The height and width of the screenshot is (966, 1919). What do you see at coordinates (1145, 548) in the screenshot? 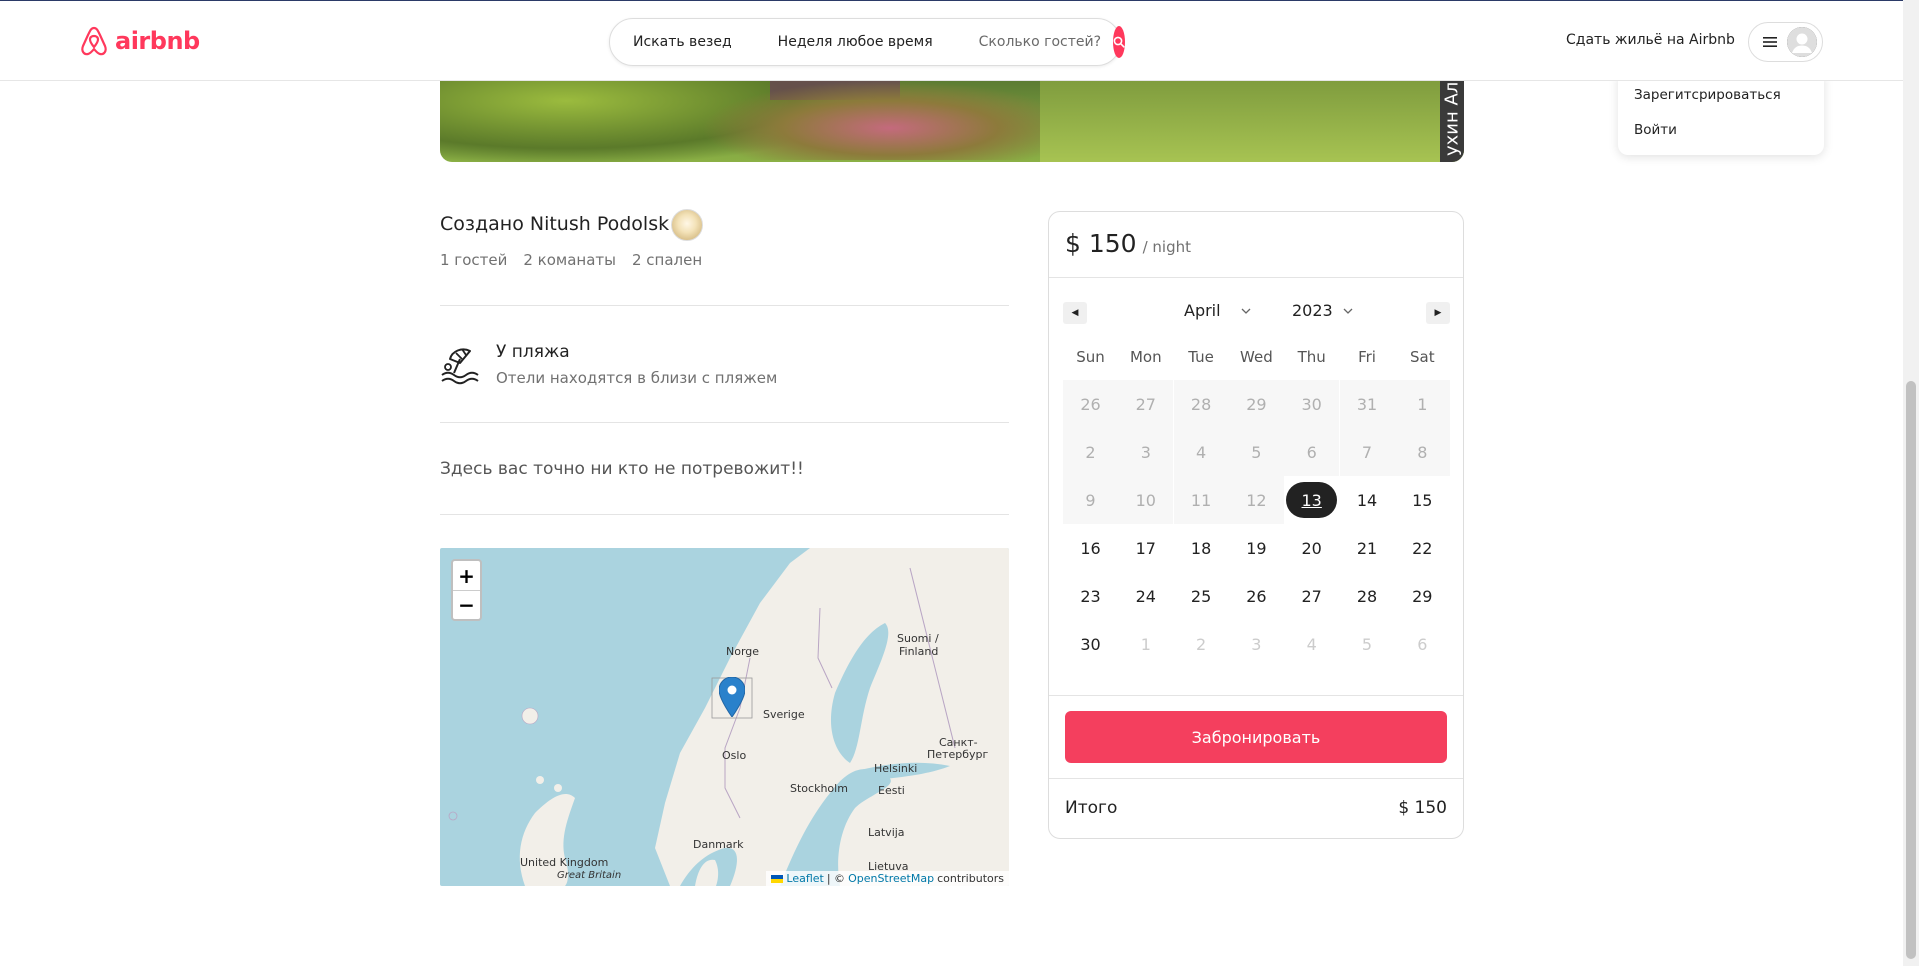
I see `calendar-day: 17` at bounding box center [1145, 548].